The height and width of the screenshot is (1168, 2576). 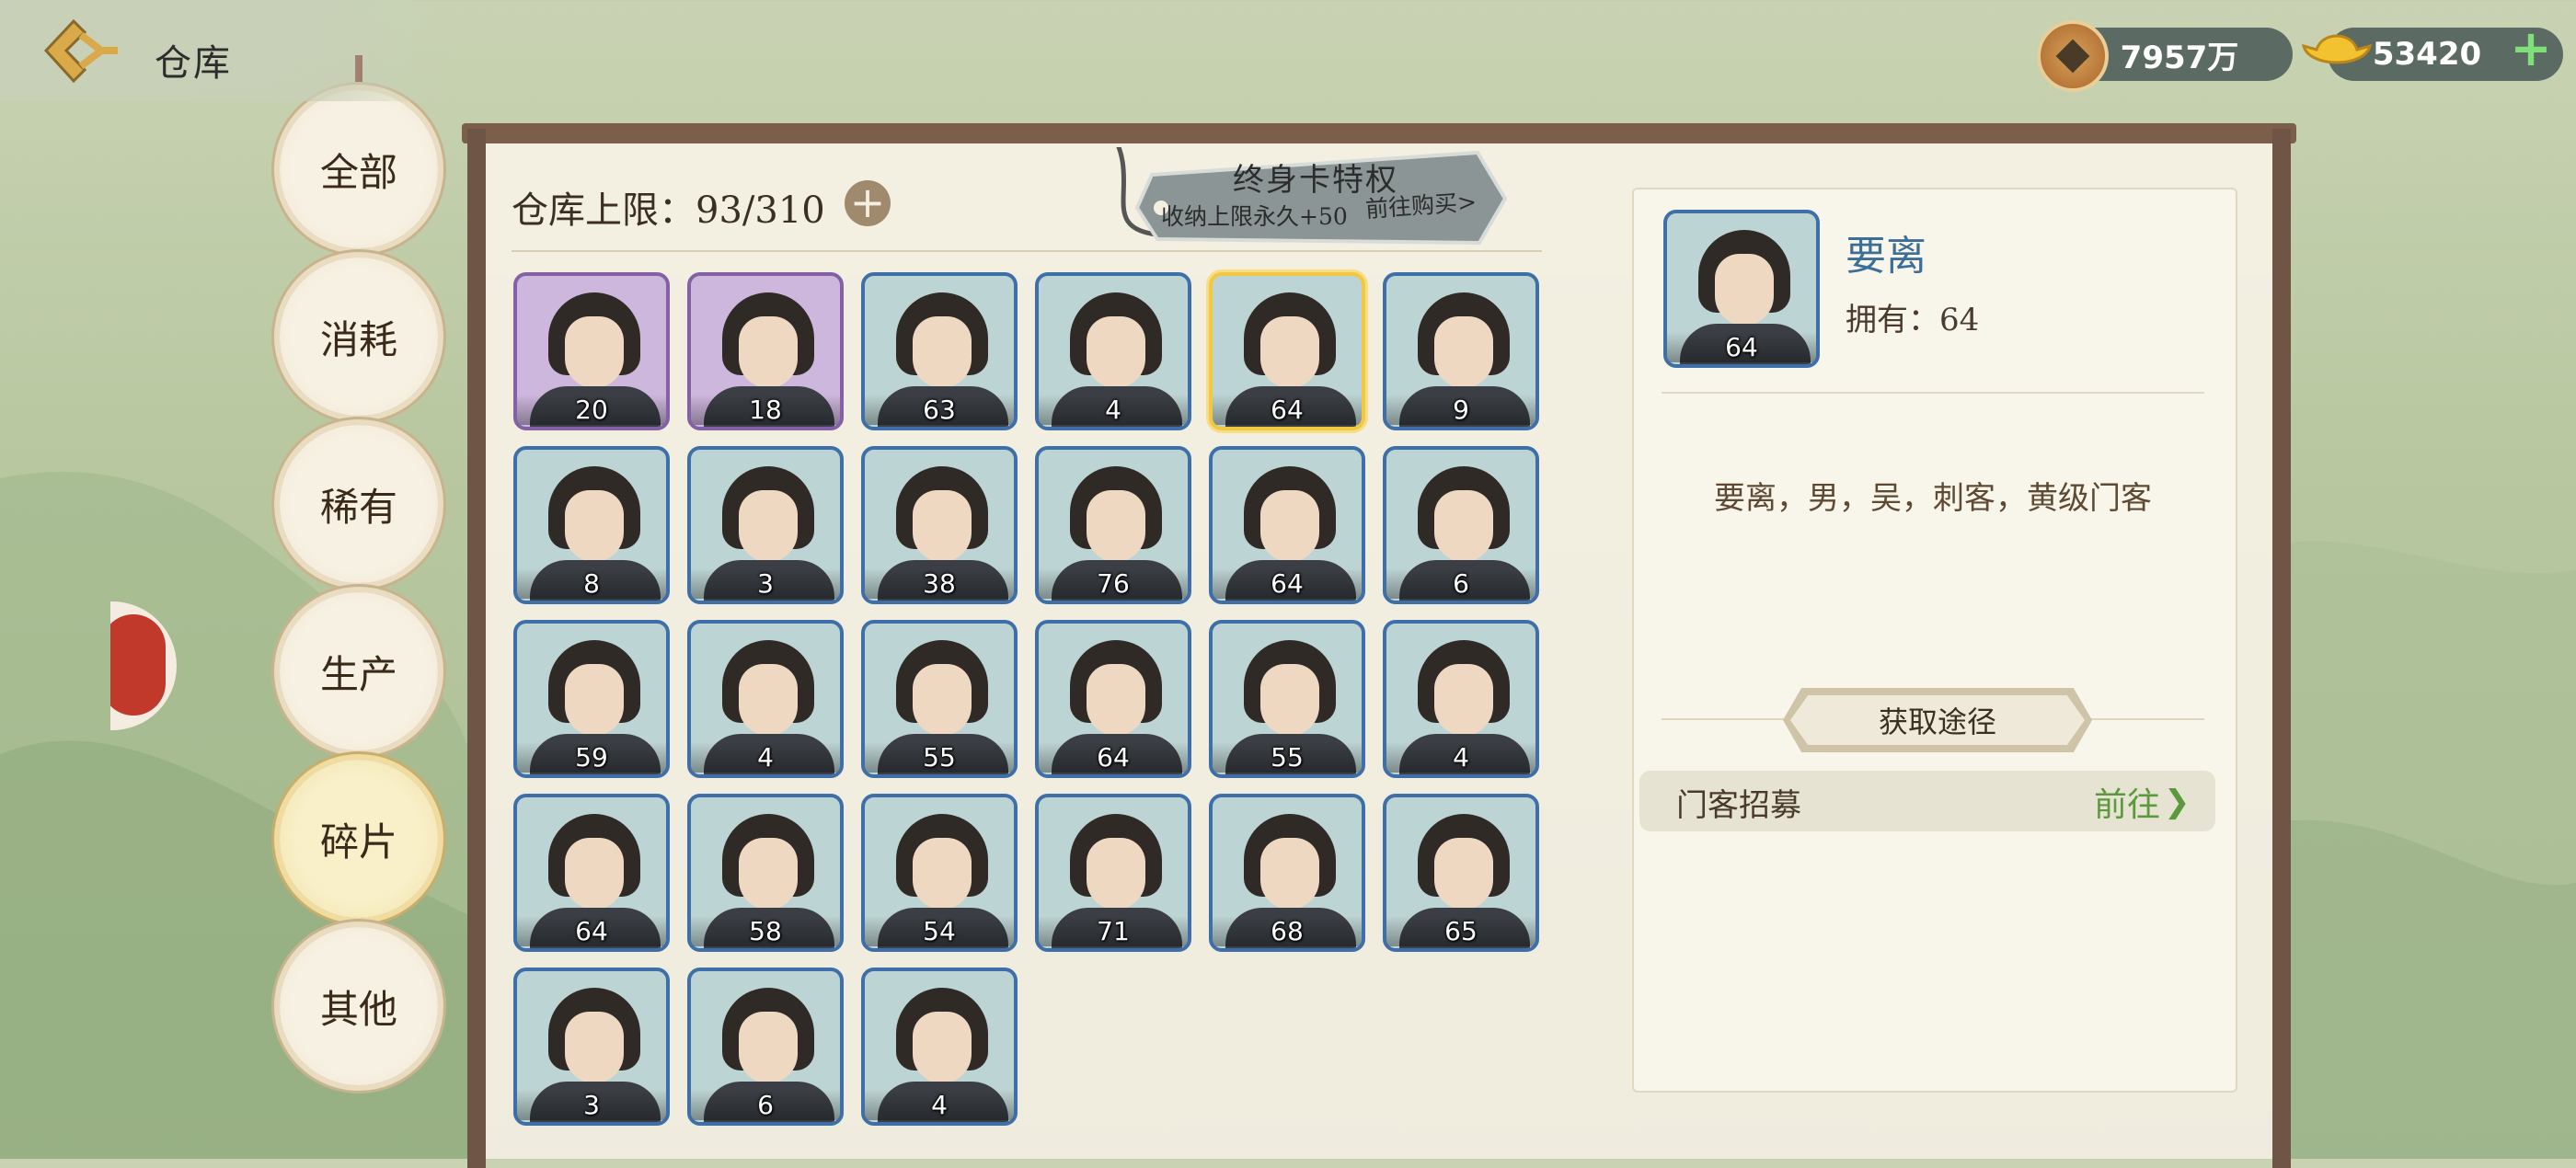 What do you see at coordinates (765, 873) in the screenshot?
I see `item-card: 58` at bounding box center [765, 873].